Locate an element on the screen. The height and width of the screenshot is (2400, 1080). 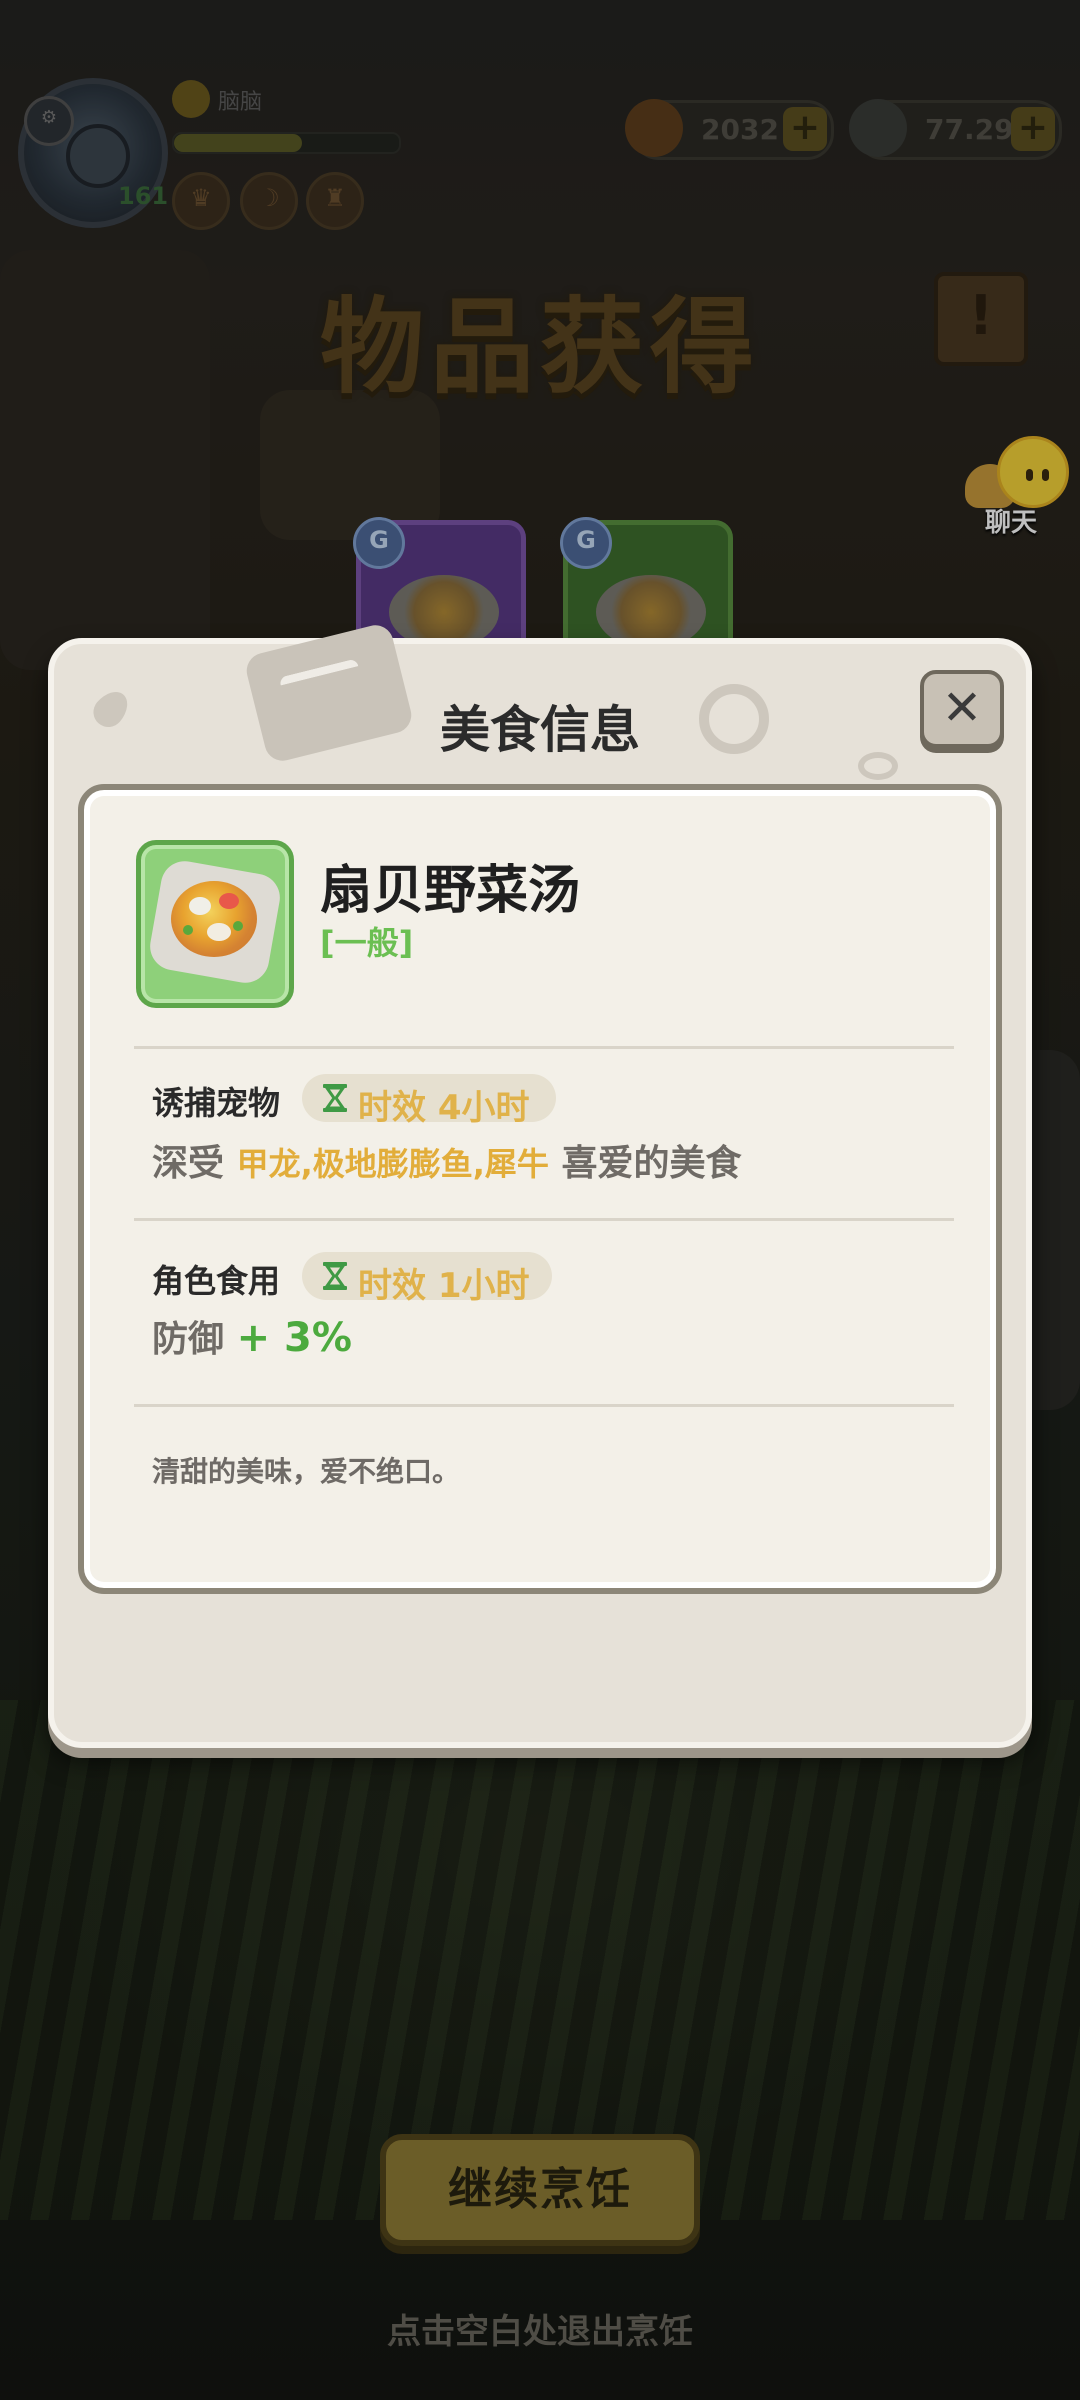
eat-effect: 防御 + 3% is located at coordinates (252, 1336).